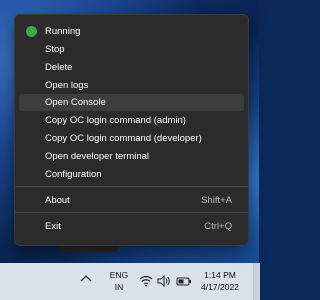 This screenshot has width=320, height=300. What do you see at coordinates (216, 200) in the screenshot?
I see `menu-item-shortcut: Shift+A` at bounding box center [216, 200].